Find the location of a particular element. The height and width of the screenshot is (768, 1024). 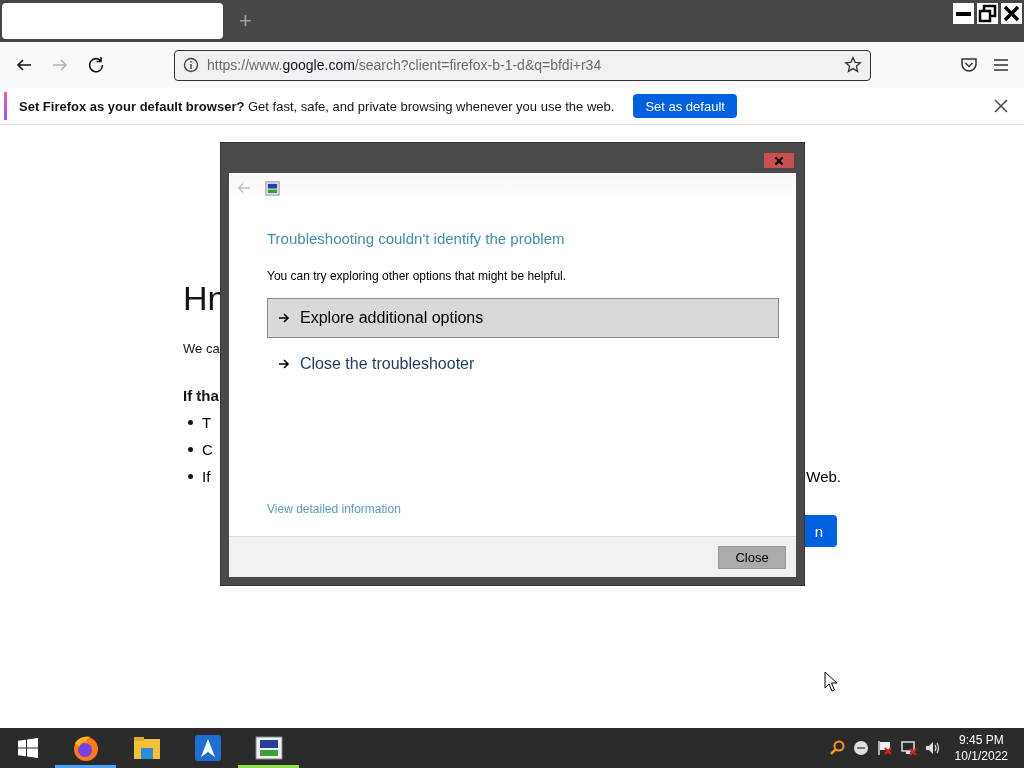

close-button: Close is located at coordinates (752, 557).